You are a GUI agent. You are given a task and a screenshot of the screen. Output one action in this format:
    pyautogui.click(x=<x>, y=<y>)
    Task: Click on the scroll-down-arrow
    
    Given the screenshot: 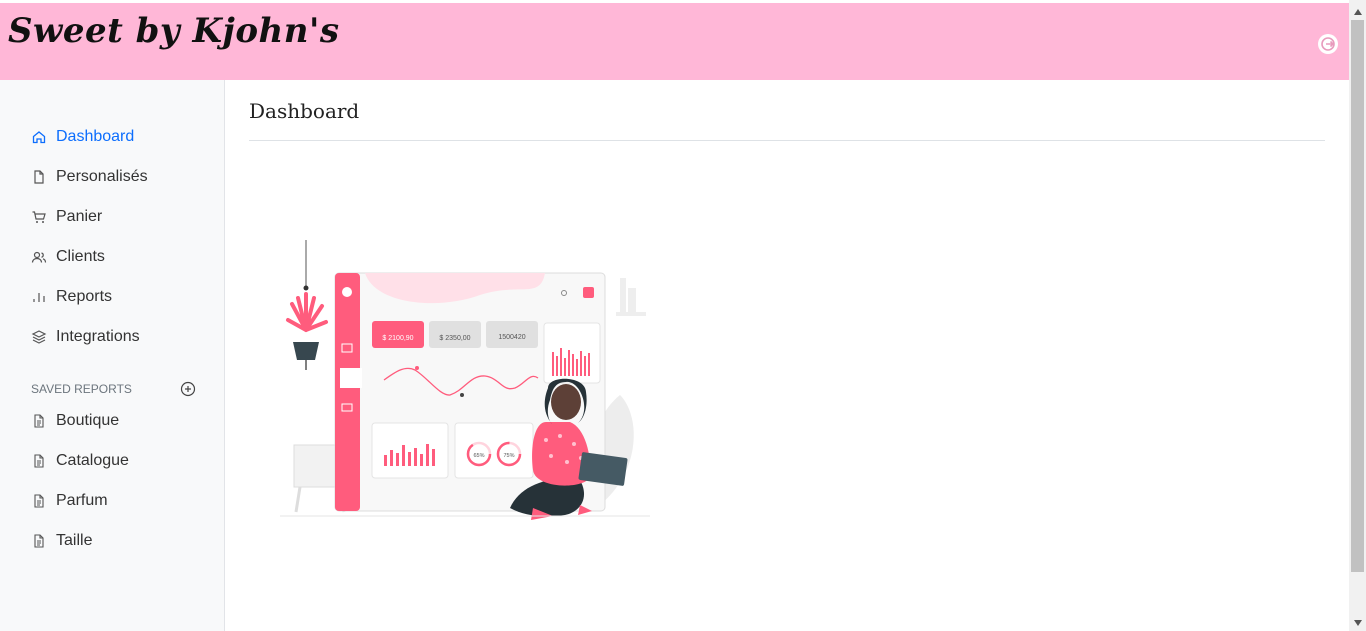 What is the action you would take?
    pyautogui.click(x=1357, y=622)
    